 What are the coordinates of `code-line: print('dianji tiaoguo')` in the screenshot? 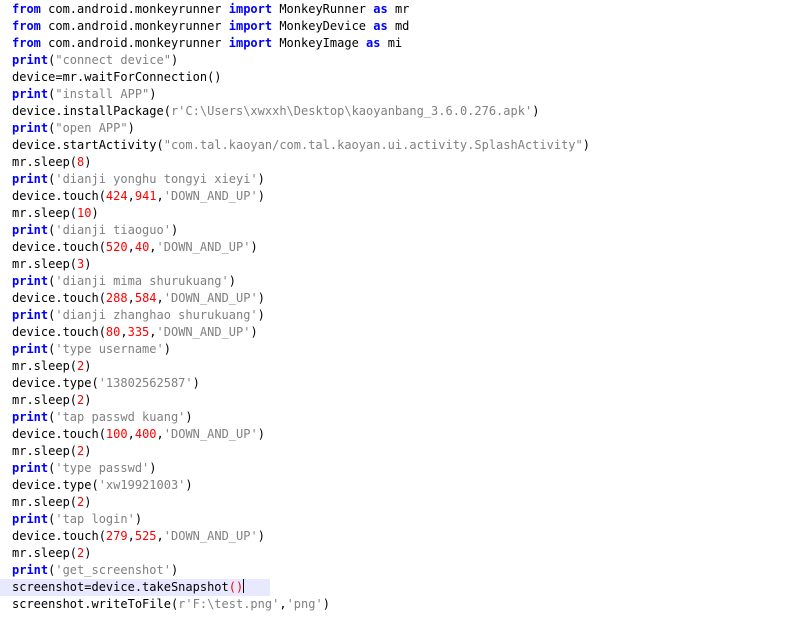 It's located at (398, 230).